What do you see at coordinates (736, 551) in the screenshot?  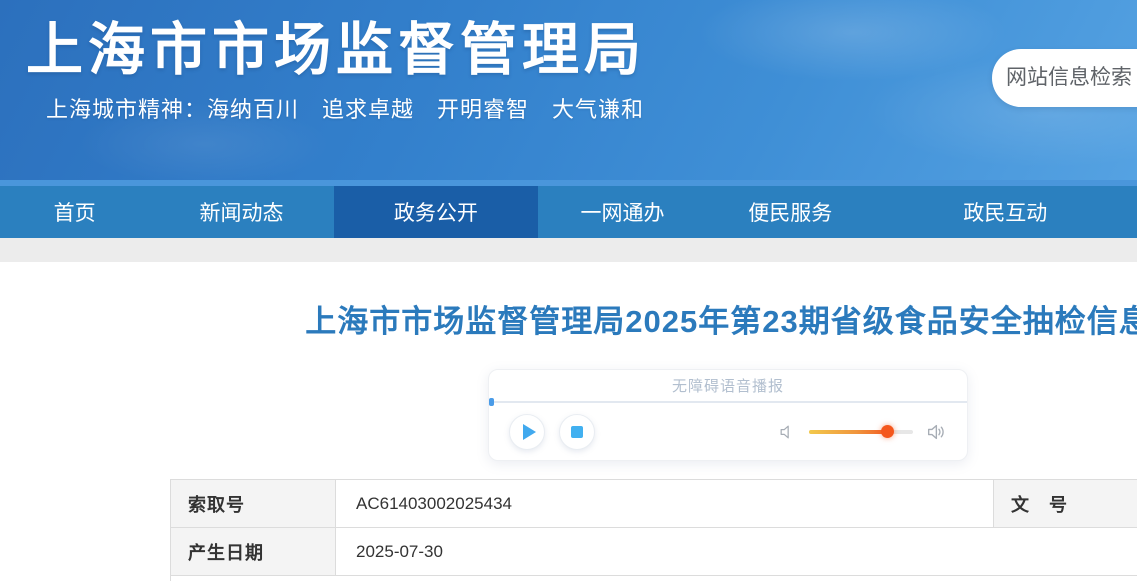 I see `issue-date-value: 2025-07-30` at bounding box center [736, 551].